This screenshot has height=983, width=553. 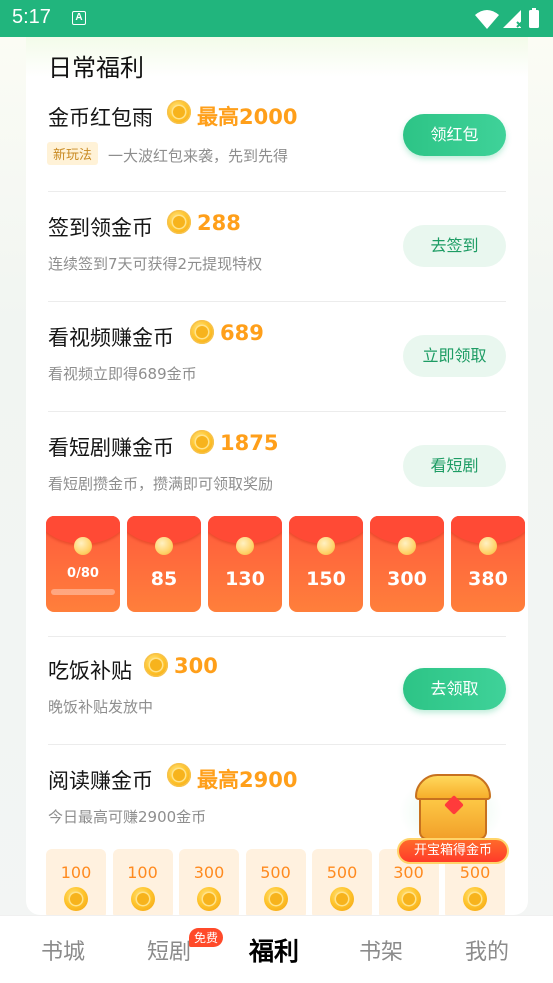 What do you see at coordinates (326, 564) in the screenshot?
I see `red-packet: 150` at bounding box center [326, 564].